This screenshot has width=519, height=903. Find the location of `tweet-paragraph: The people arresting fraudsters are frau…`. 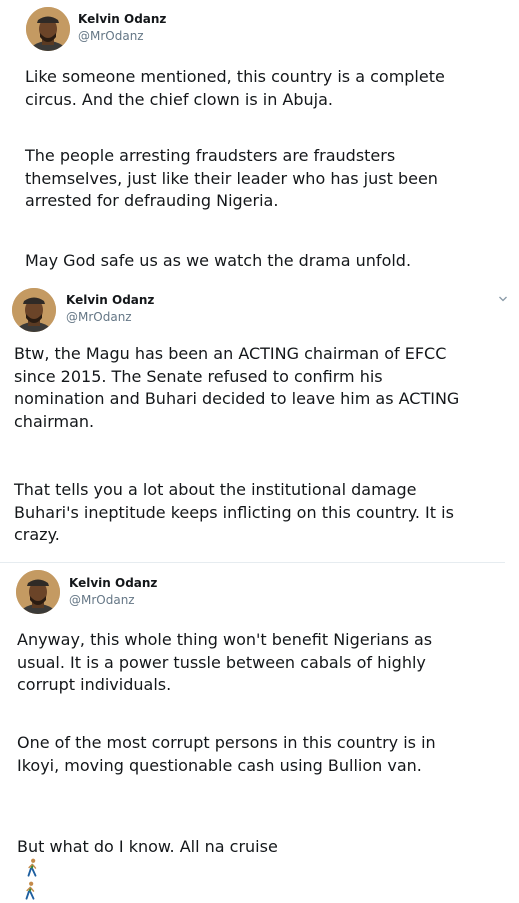

tweet-paragraph: The people arresting fraudsters are frau… is located at coordinates (231, 178).